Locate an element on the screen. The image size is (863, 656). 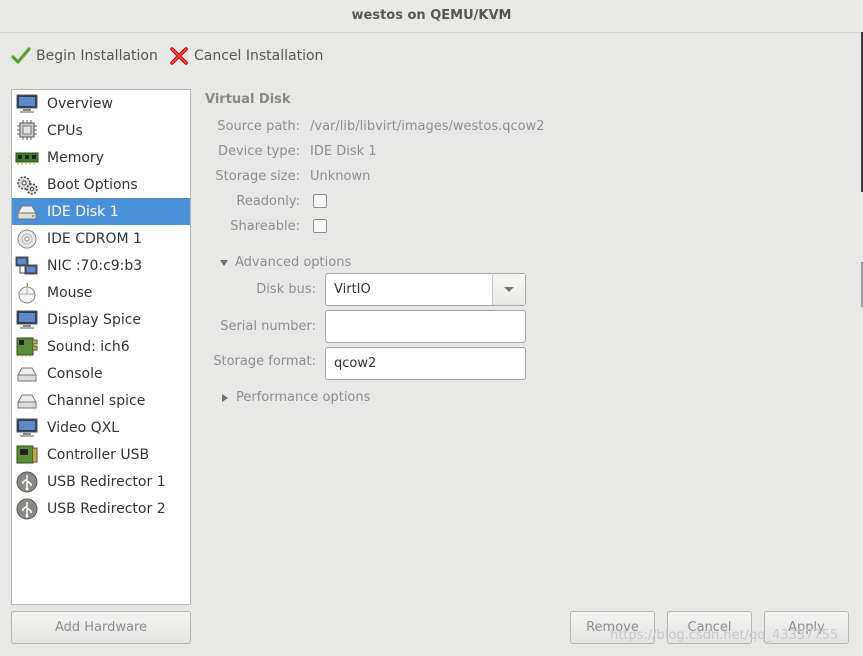
sidebar-item-label: Mouse is located at coordinates (70, 292).